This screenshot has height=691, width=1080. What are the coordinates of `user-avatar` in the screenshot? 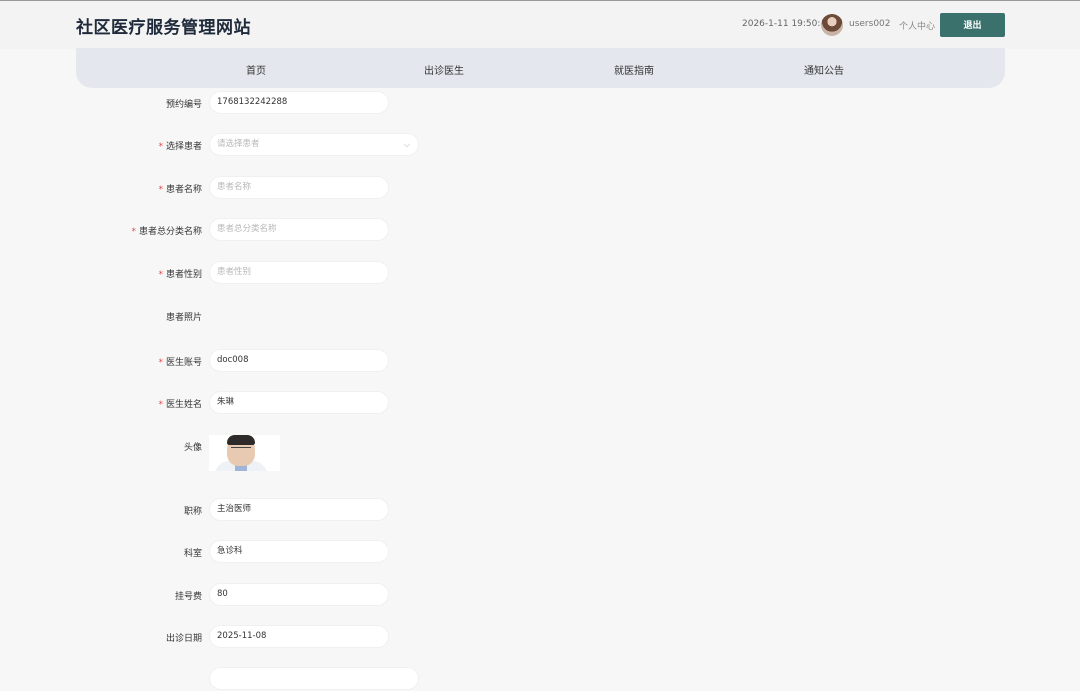 It's located at (832, 25).